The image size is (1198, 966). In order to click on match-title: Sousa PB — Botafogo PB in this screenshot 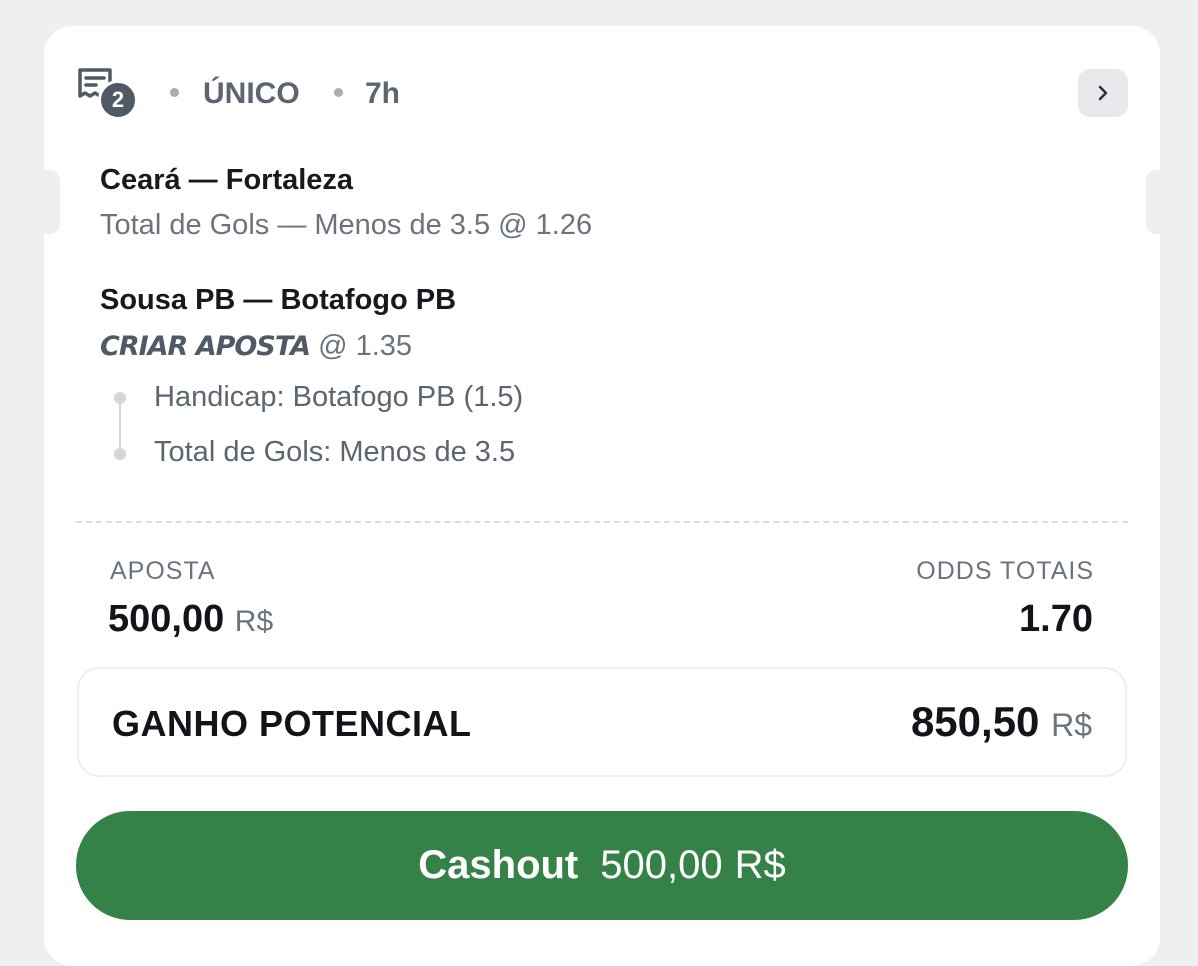, I will do `click(278, 300)`.